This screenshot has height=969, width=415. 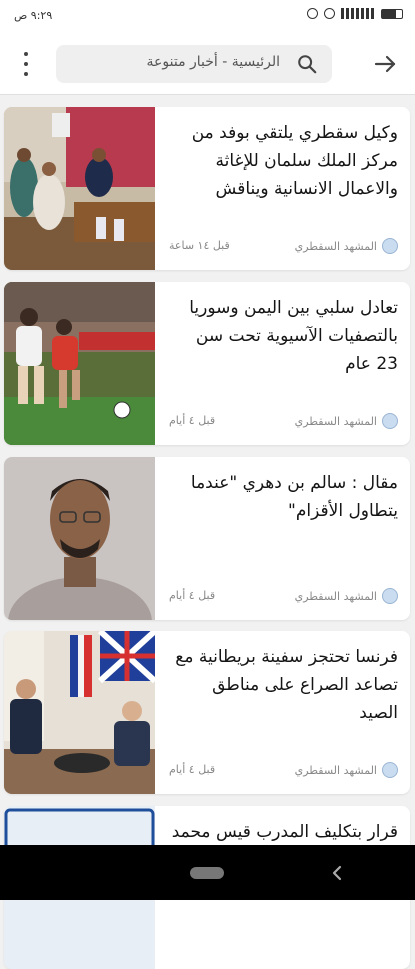 I want to click on nav-back-icon, so click(x=338, y=873).